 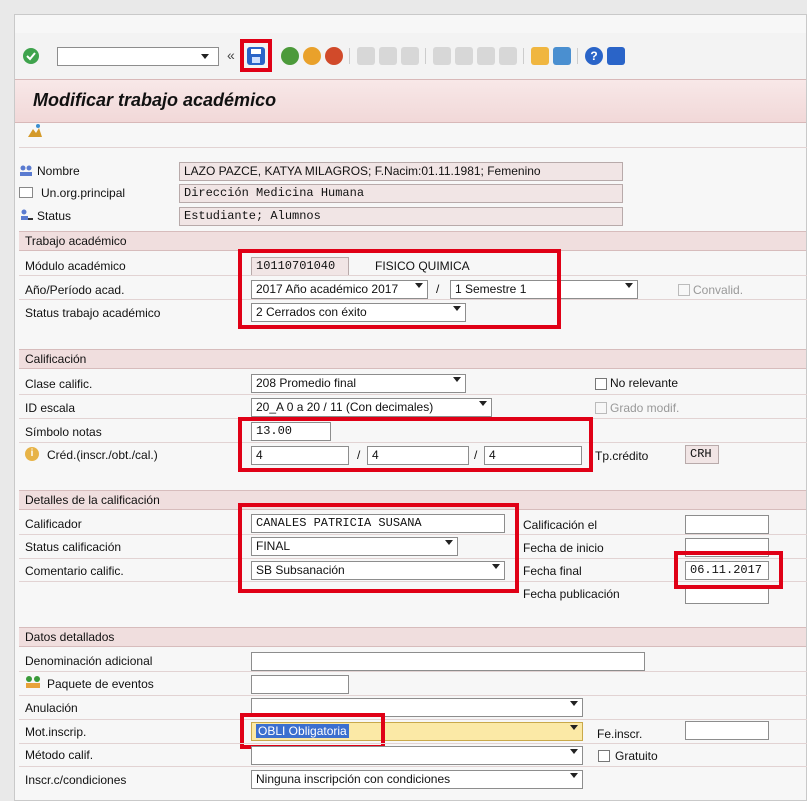 I want to click on simbolo-label: Símbolo notas, so click(x=63, y=432).